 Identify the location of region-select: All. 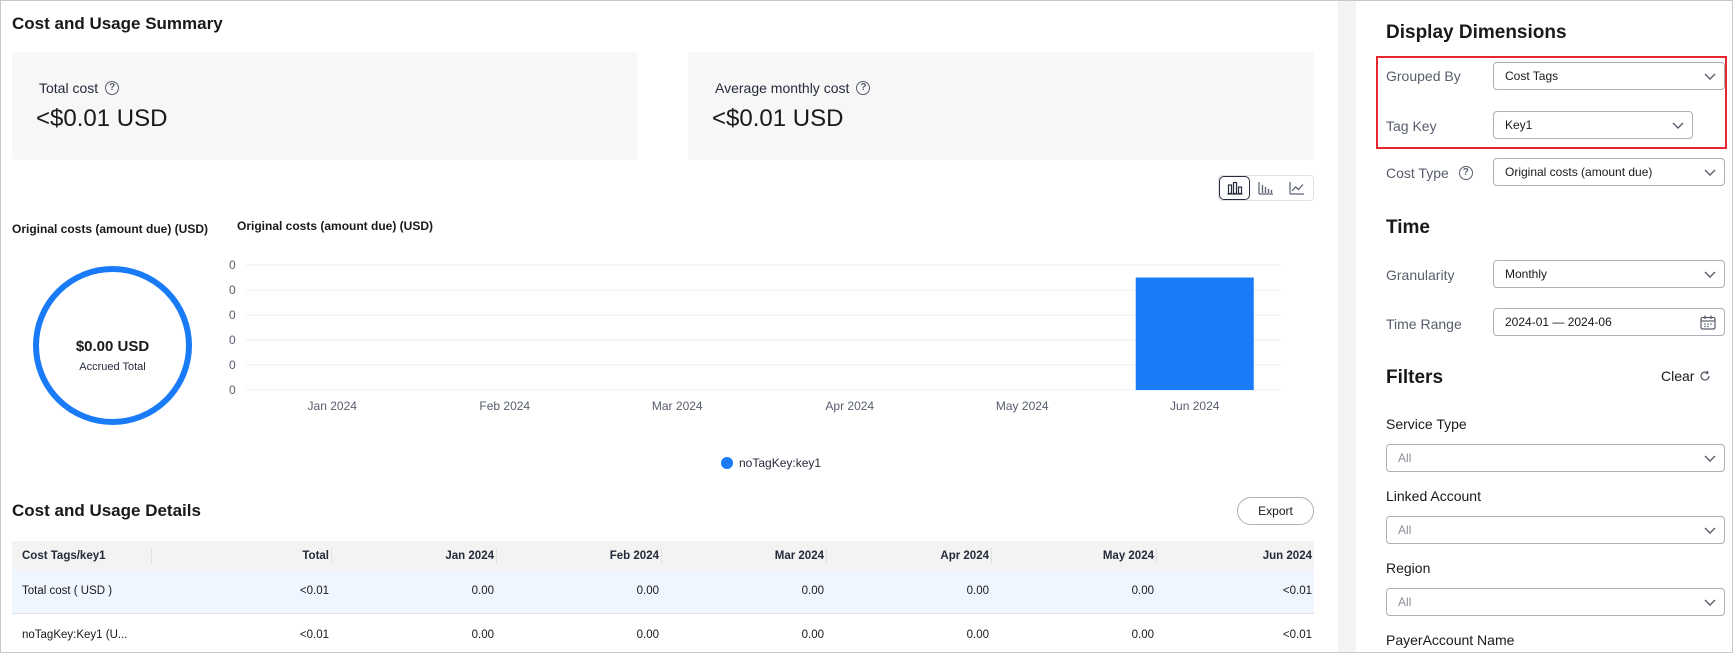
(1555, 602).